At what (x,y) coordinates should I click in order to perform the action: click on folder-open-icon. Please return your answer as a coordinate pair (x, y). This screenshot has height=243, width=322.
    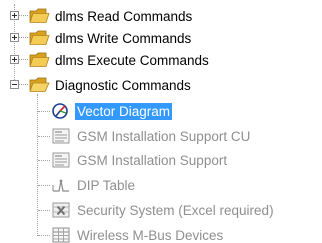
    Looking at the image, I should click on (39, 84).